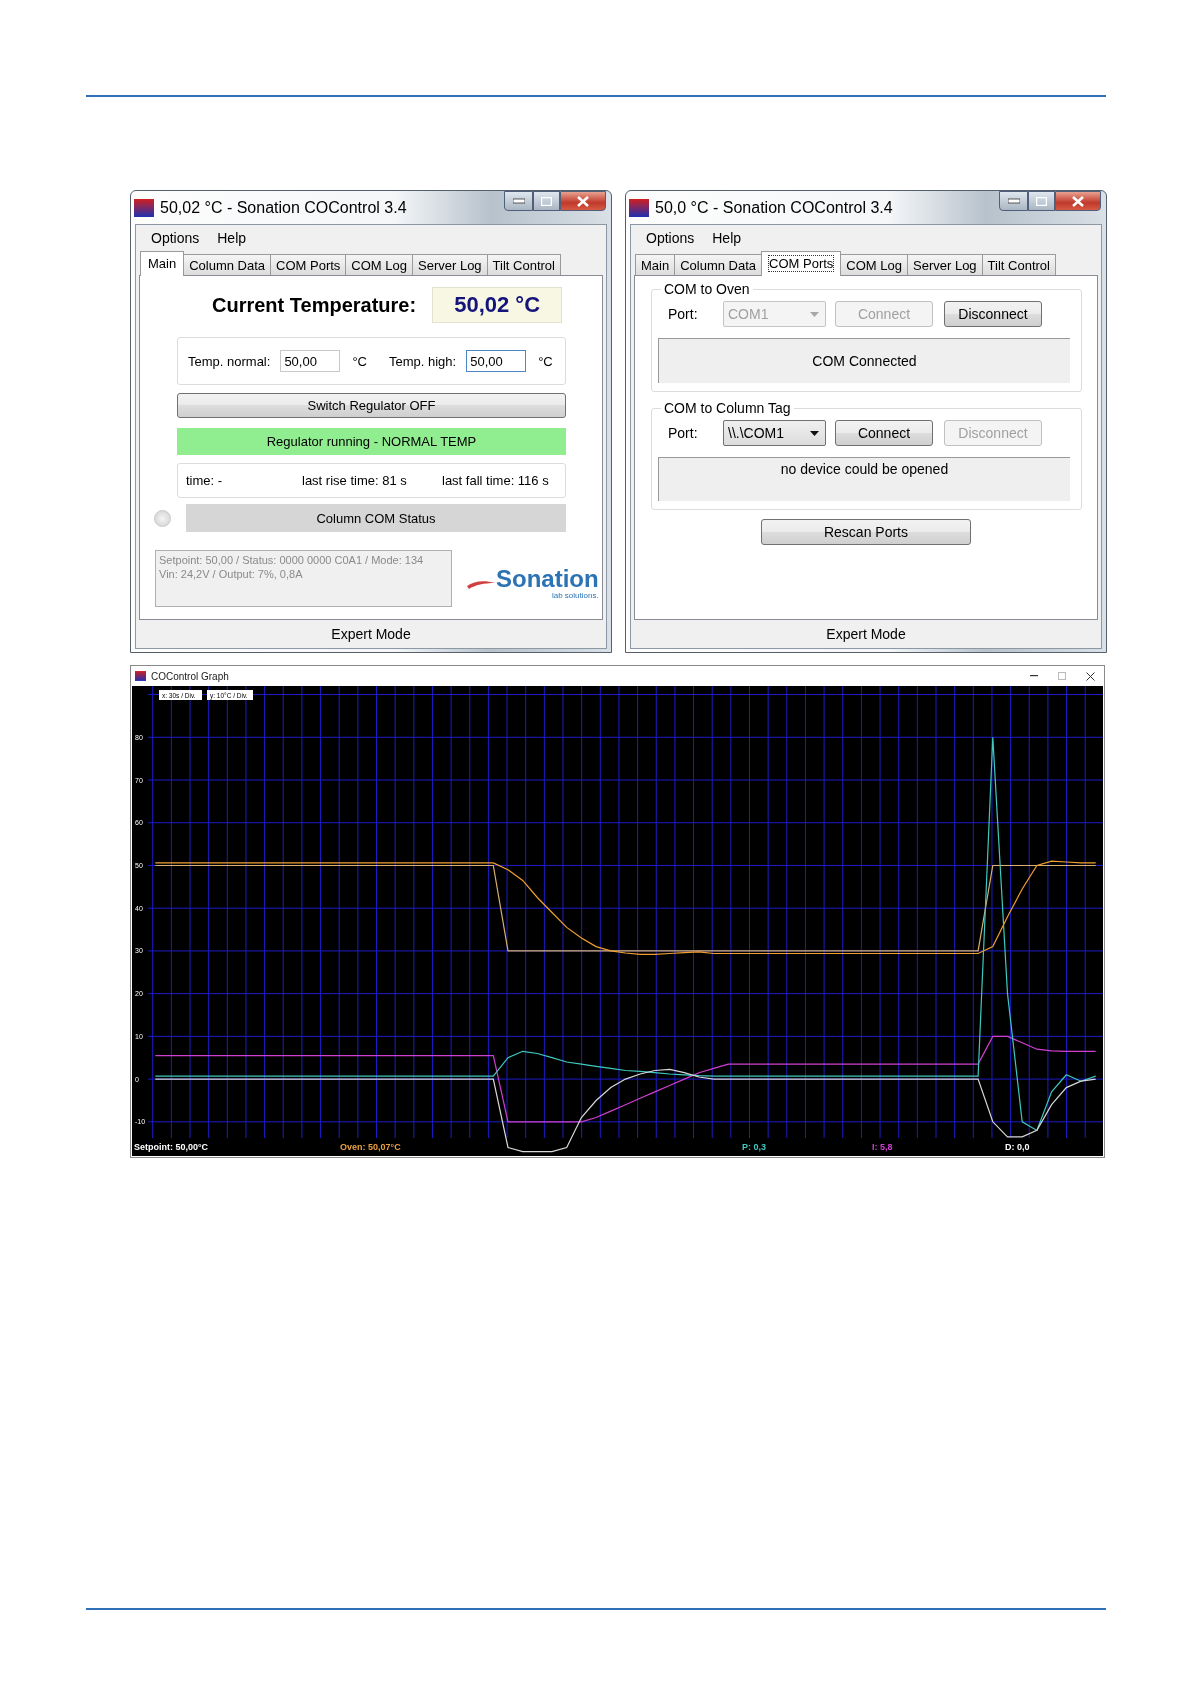  I want to click on legend-text: P: 0,3, so click(754, 1147).